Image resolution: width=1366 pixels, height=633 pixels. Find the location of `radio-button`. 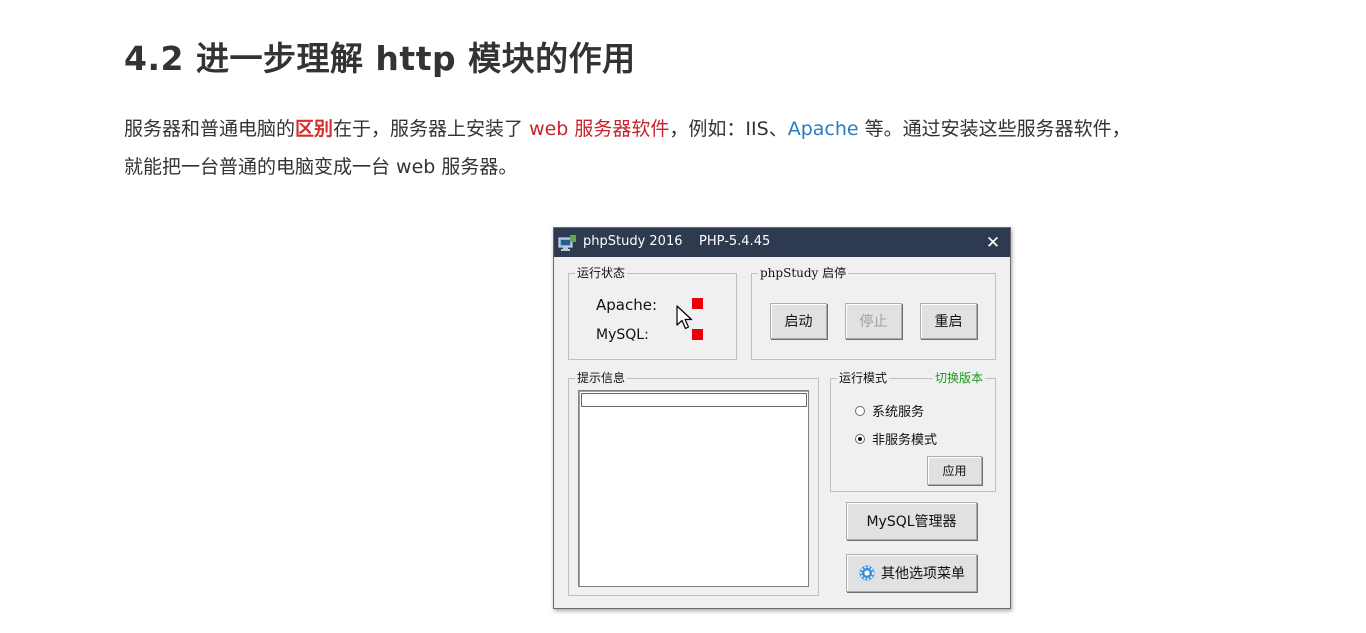

radio-button is located at coordinates (860, 410).